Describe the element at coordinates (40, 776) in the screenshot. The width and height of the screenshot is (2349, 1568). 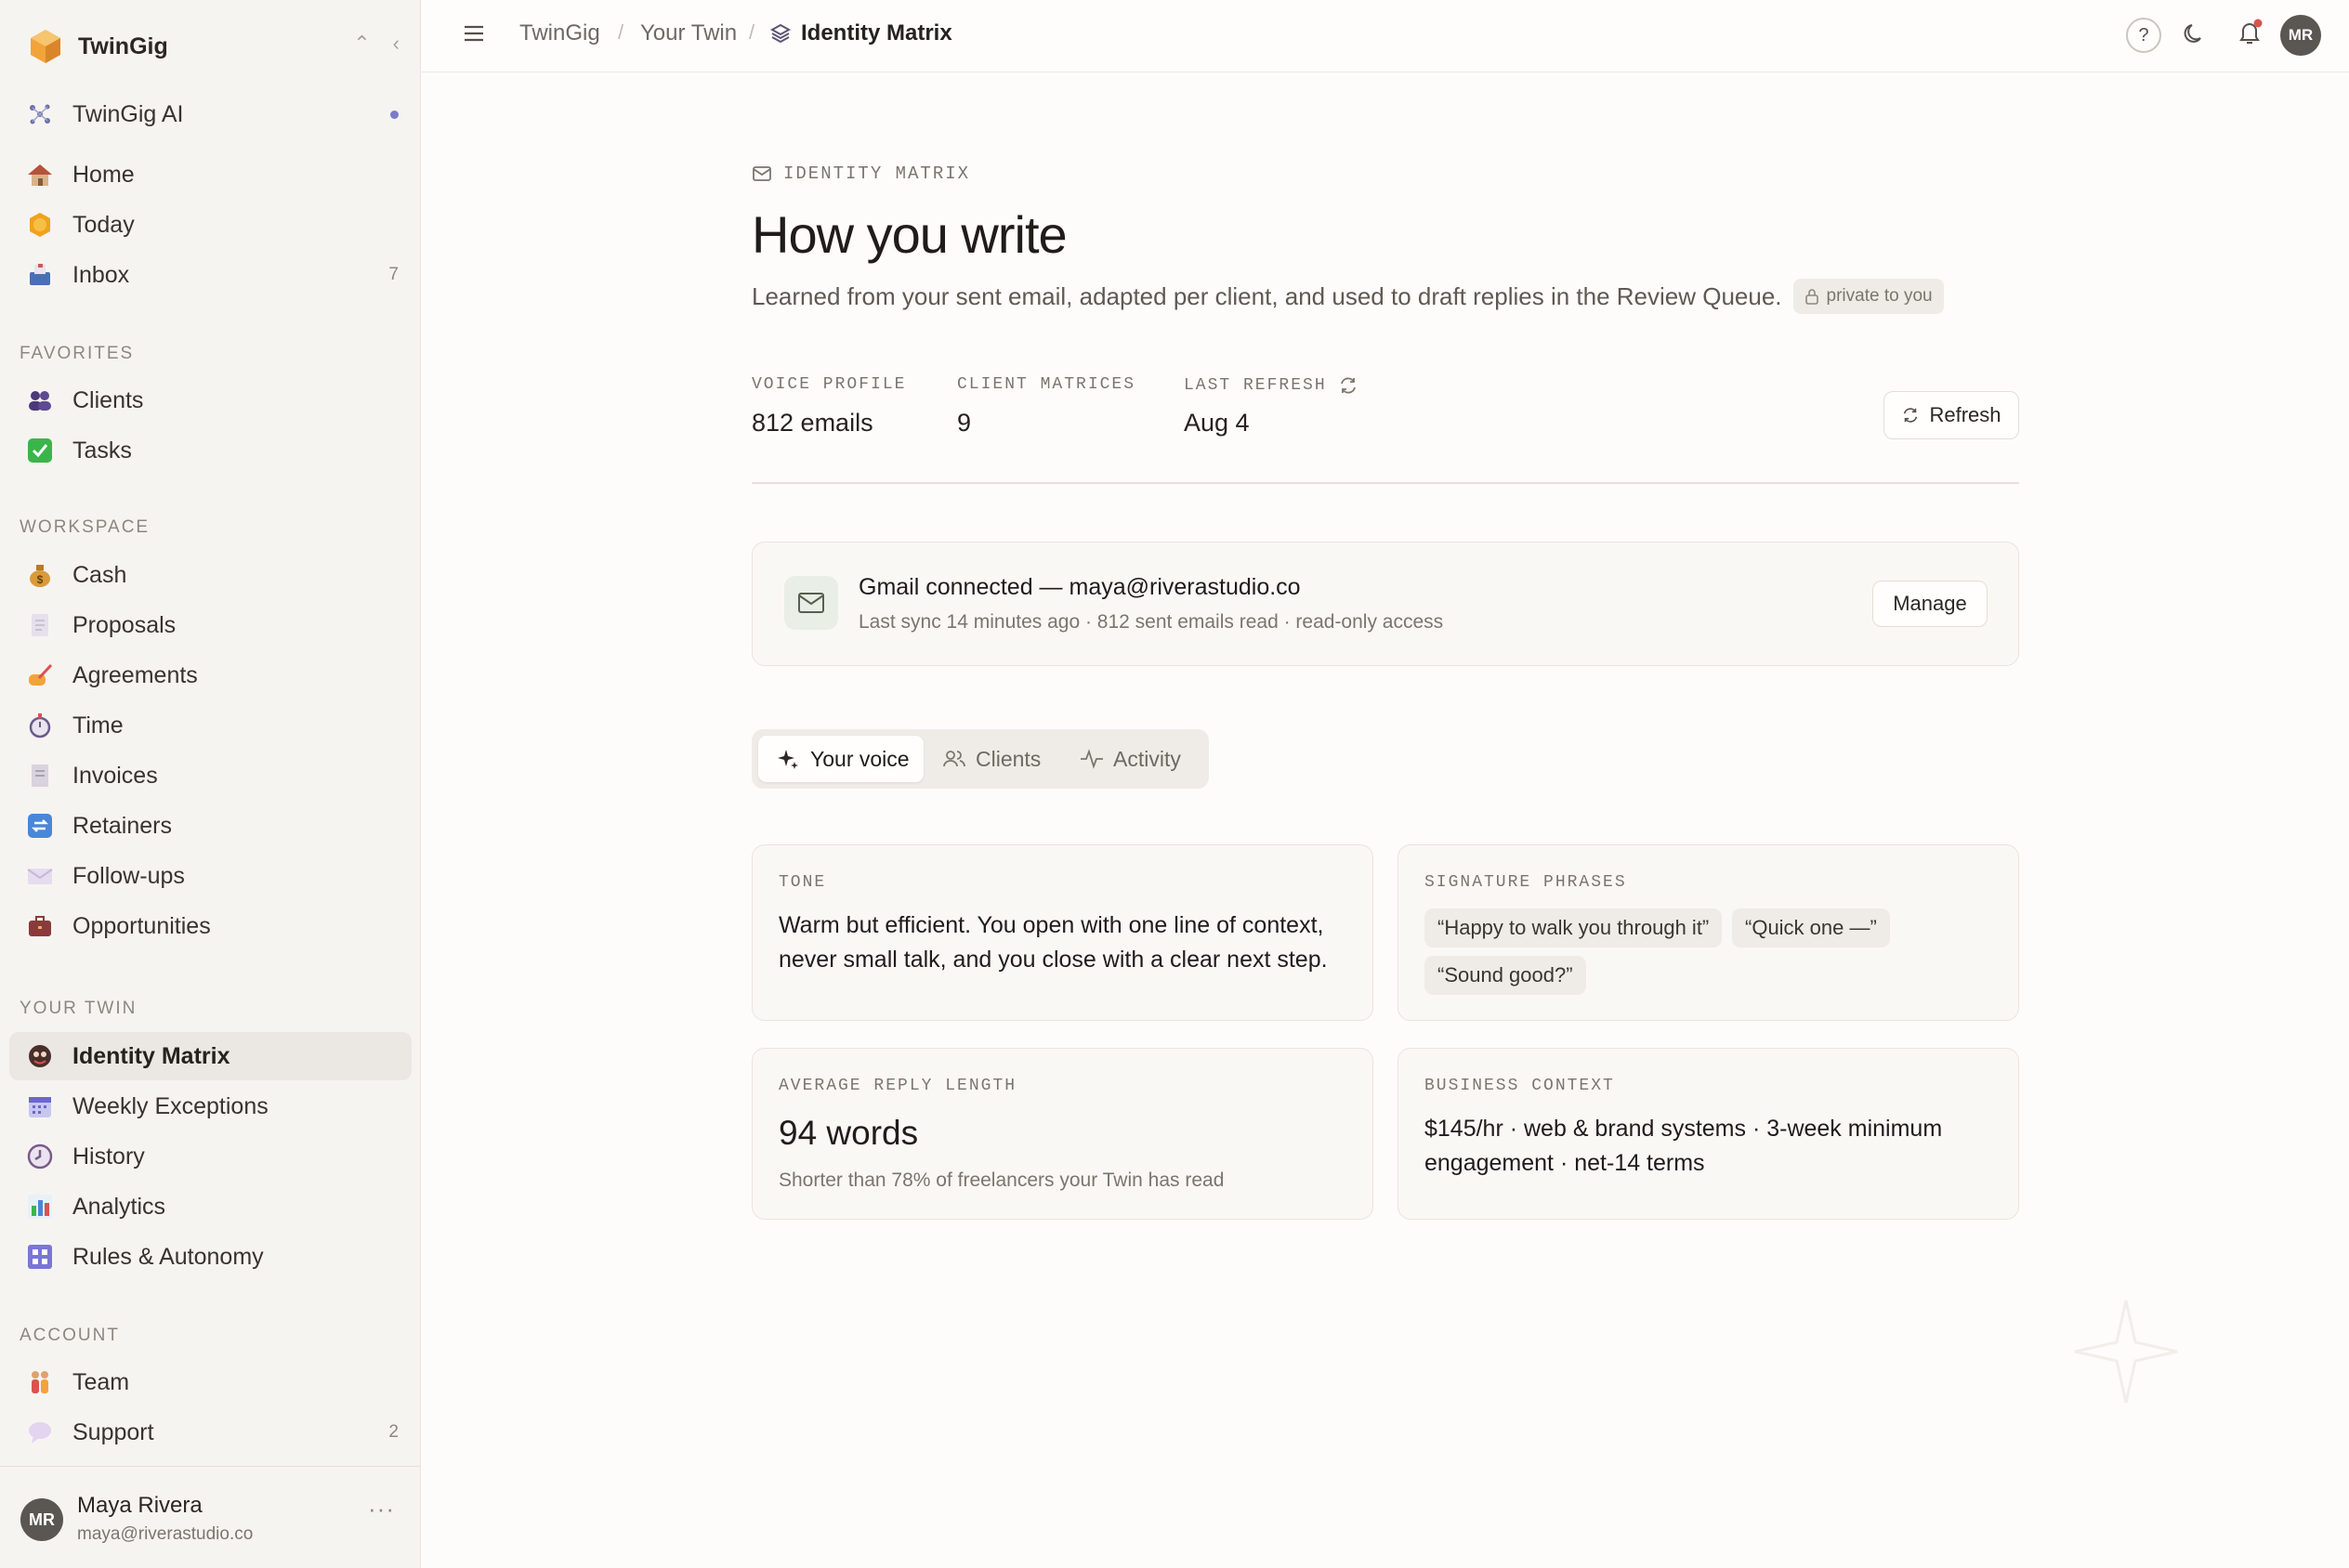
I see `receipt-icon` at that location.